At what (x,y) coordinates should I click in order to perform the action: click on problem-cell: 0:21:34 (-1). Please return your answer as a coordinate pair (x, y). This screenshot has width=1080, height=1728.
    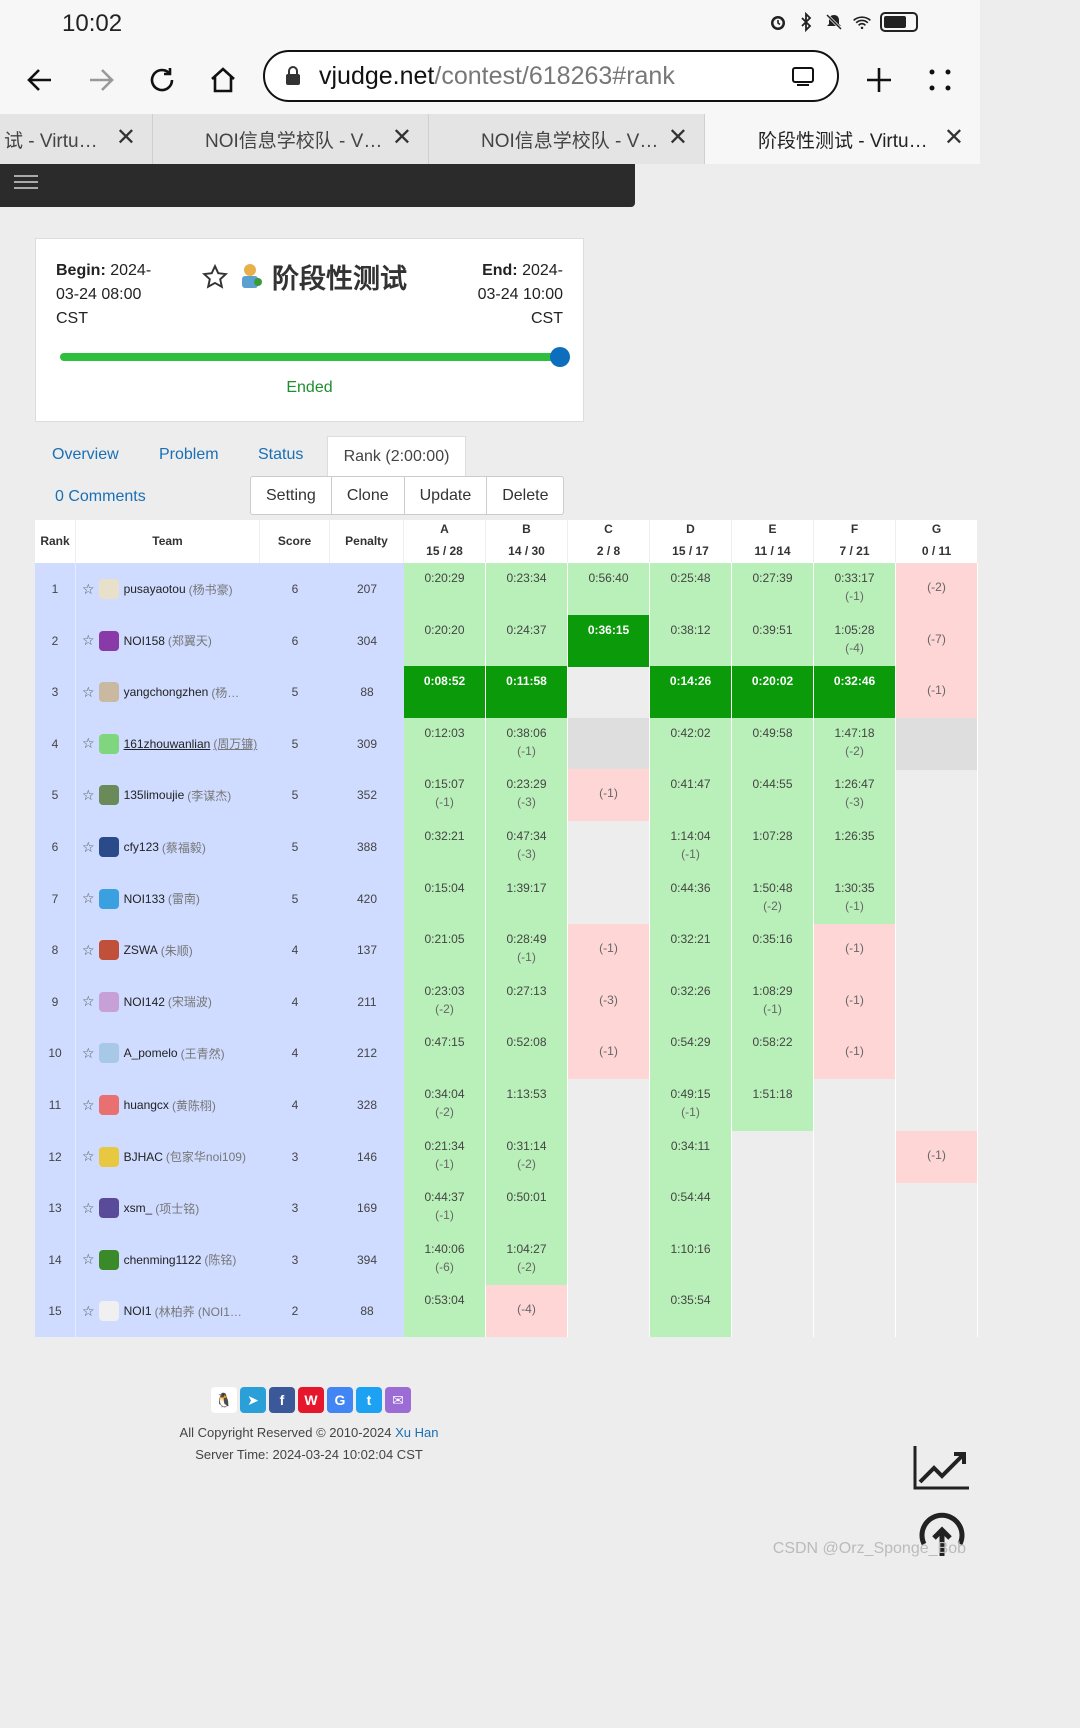
    Looking at the image, I should click on (445, 1156).